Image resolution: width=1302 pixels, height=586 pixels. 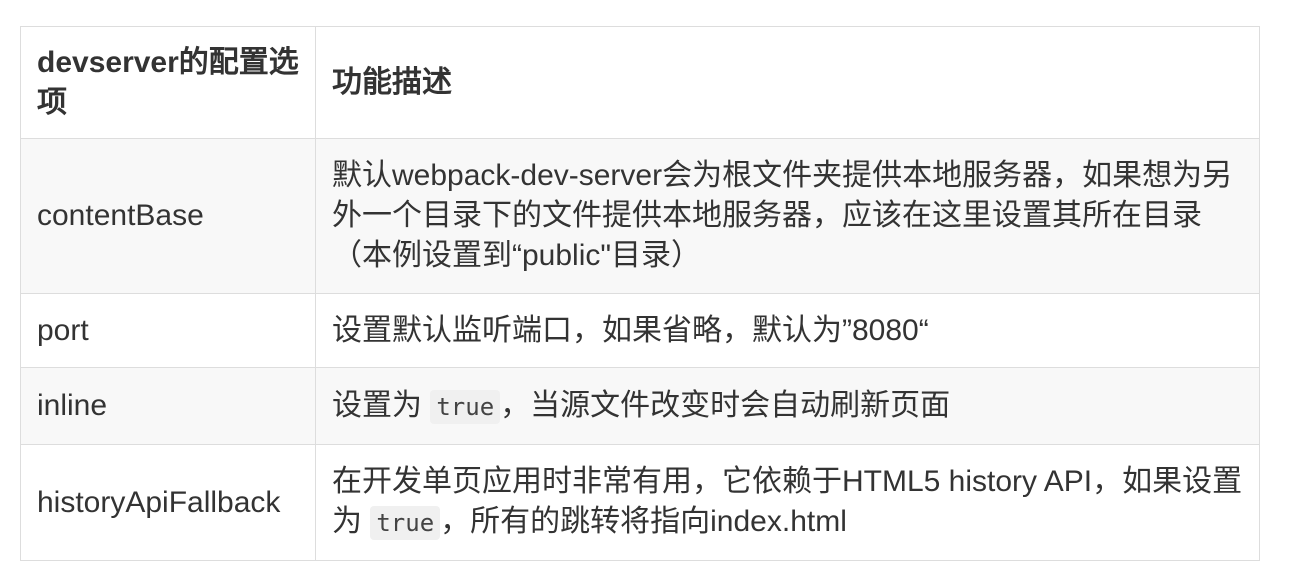 I want to click on option-cell: contentBase, so click(x=168, y=216).